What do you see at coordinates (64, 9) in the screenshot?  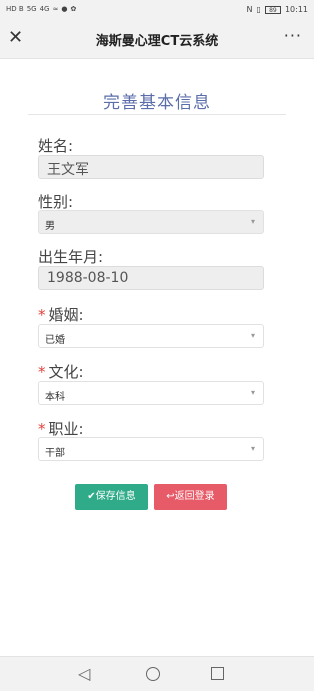 I see `chat-icon: ●` at bounding box center [64, 9].